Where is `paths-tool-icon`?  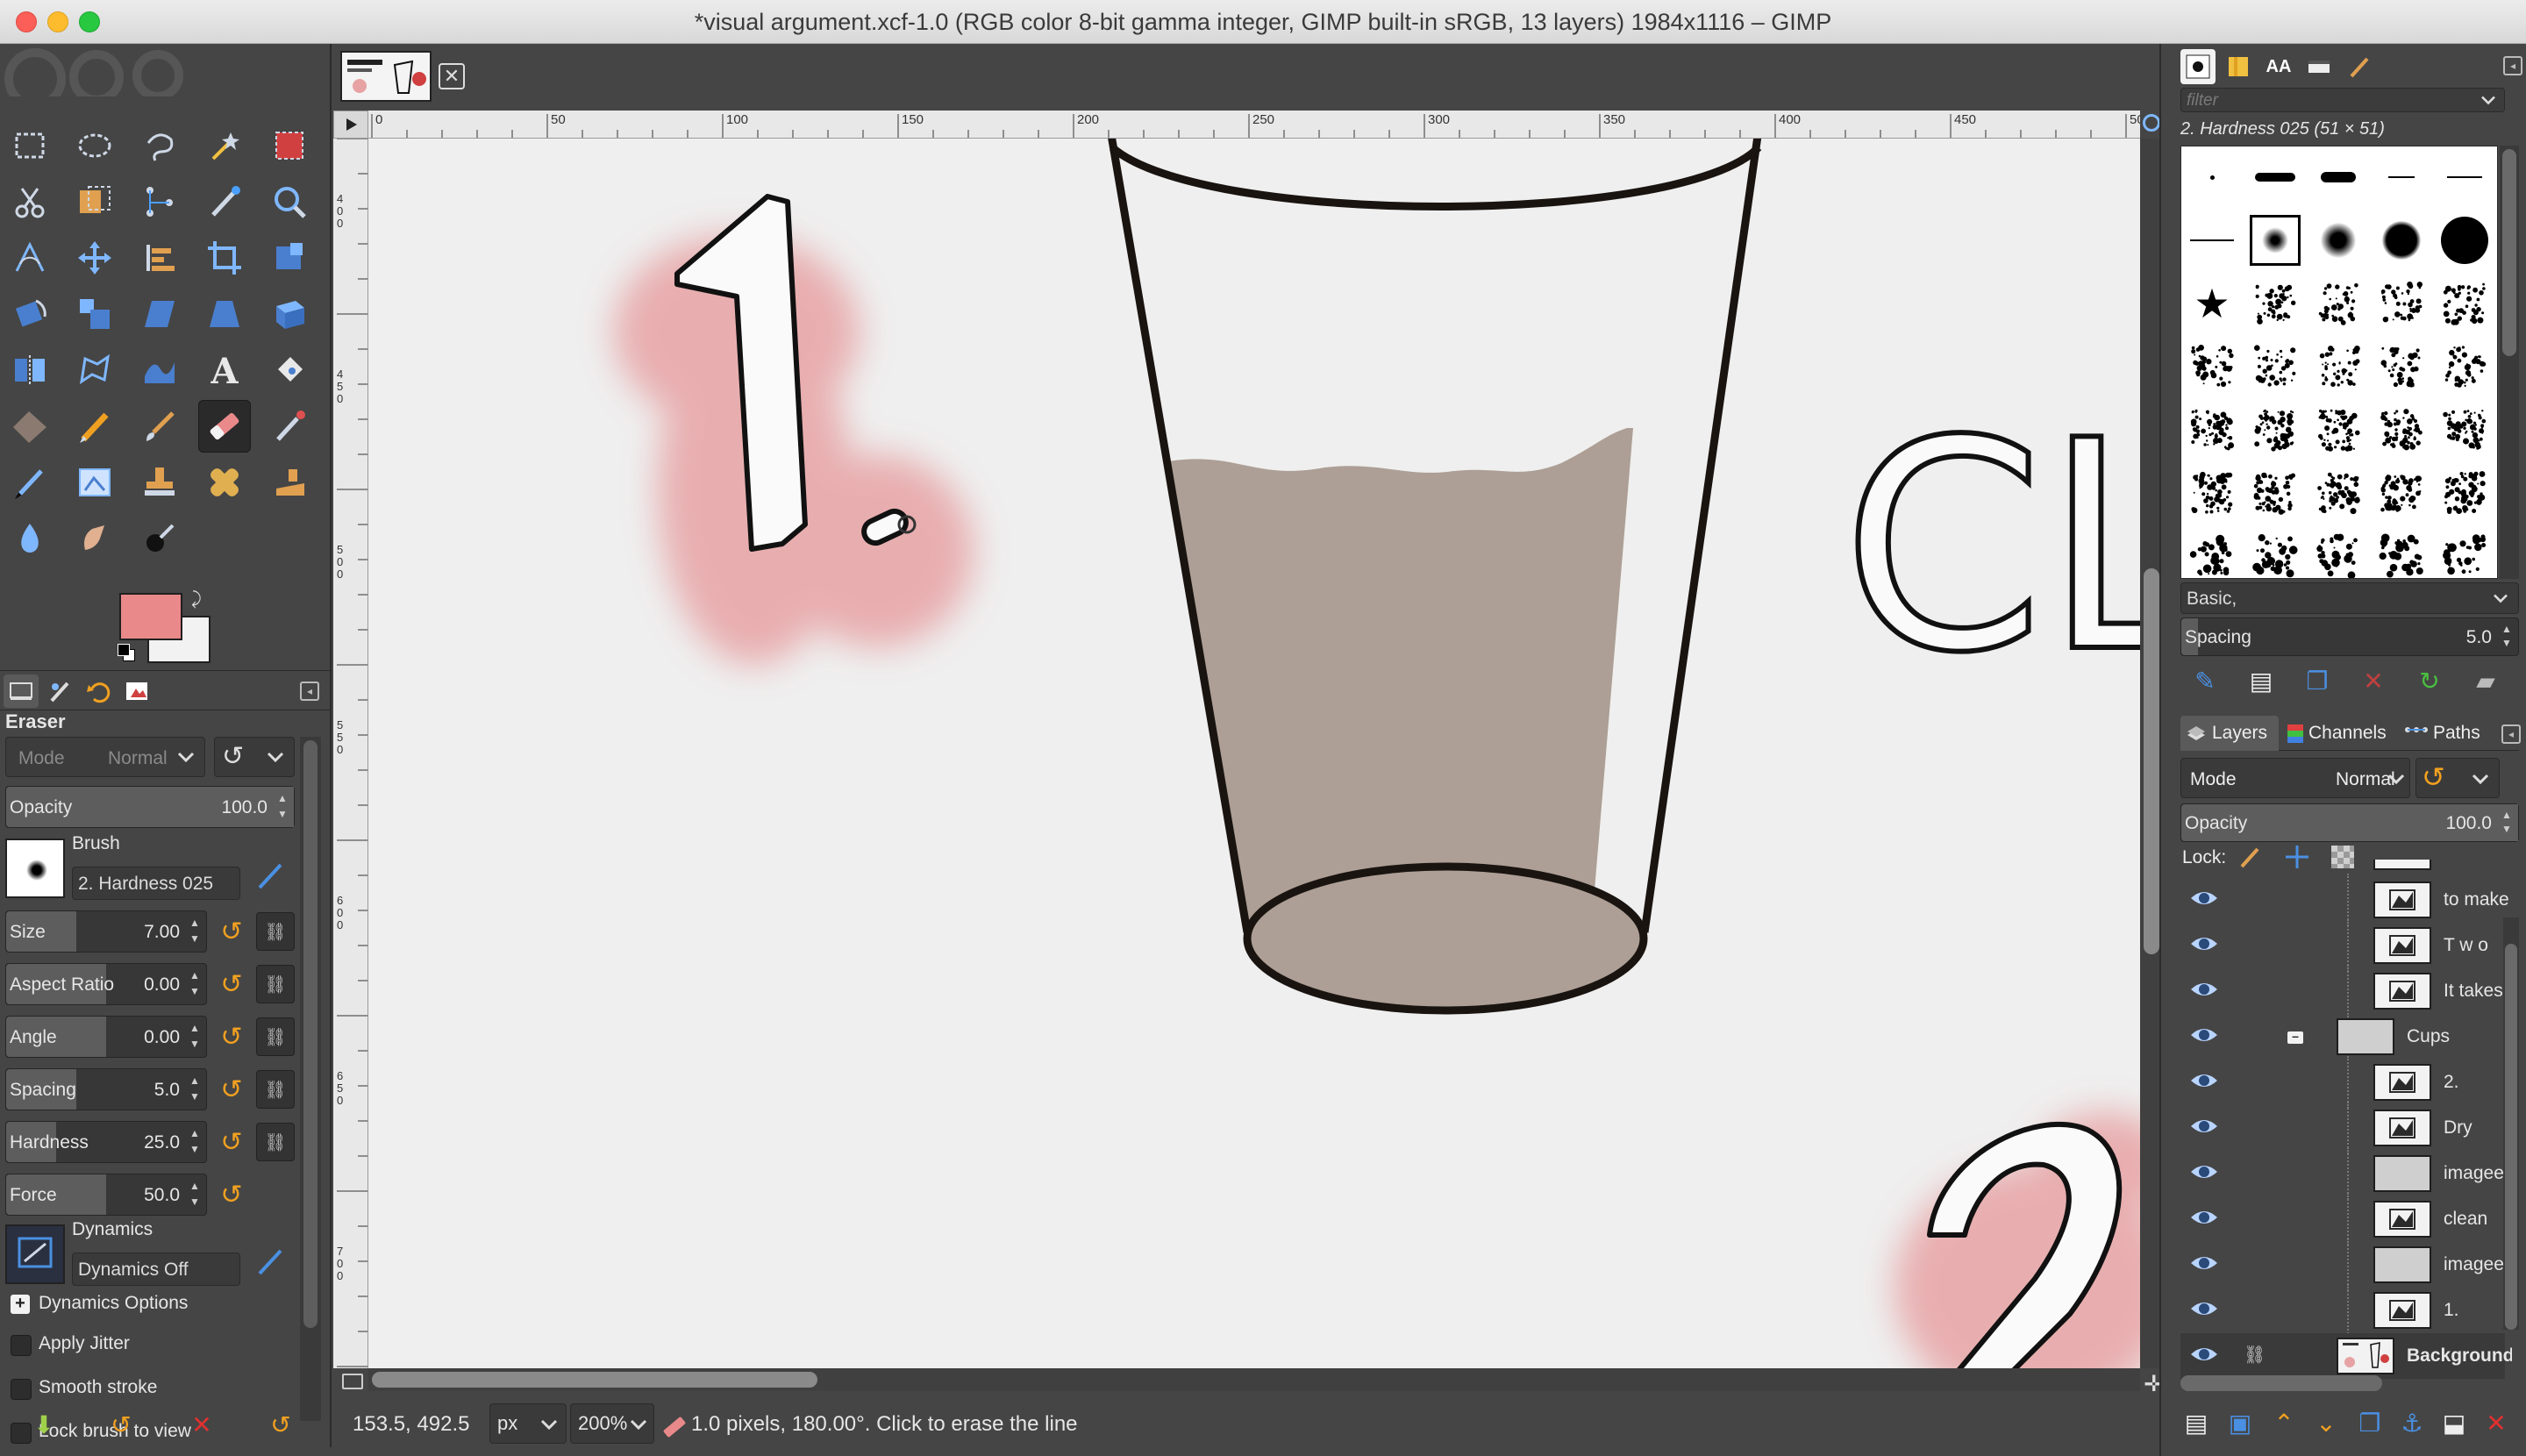 paths-tool-icon is located at coordinates (159, 201).